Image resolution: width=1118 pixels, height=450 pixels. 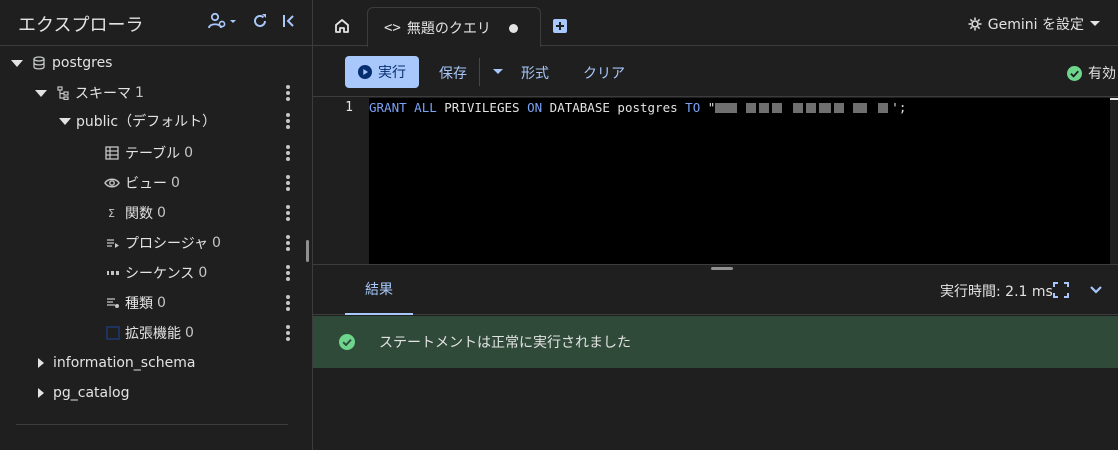 I want to click on run-button: 実行, so click(x=382, y=72).